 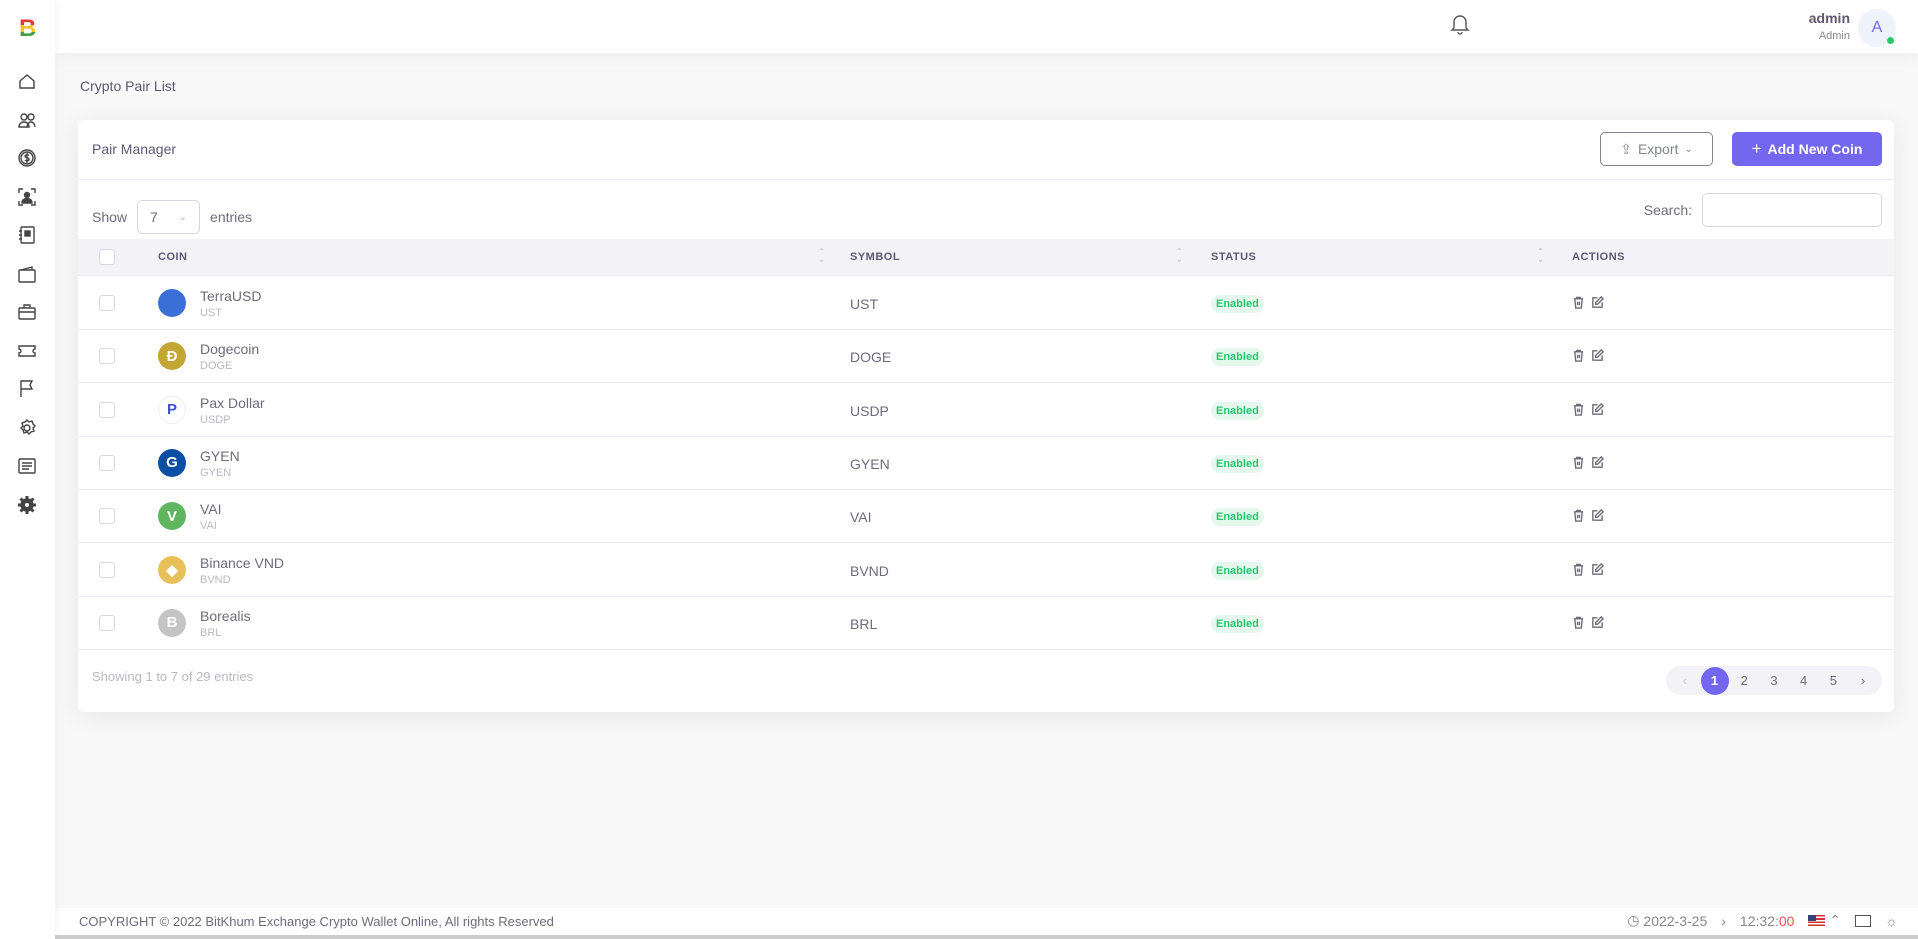 What do you see at coordinates (1460, 25) in the screenshot?
I see `bell-icon` at bounding box center [1460, 25].